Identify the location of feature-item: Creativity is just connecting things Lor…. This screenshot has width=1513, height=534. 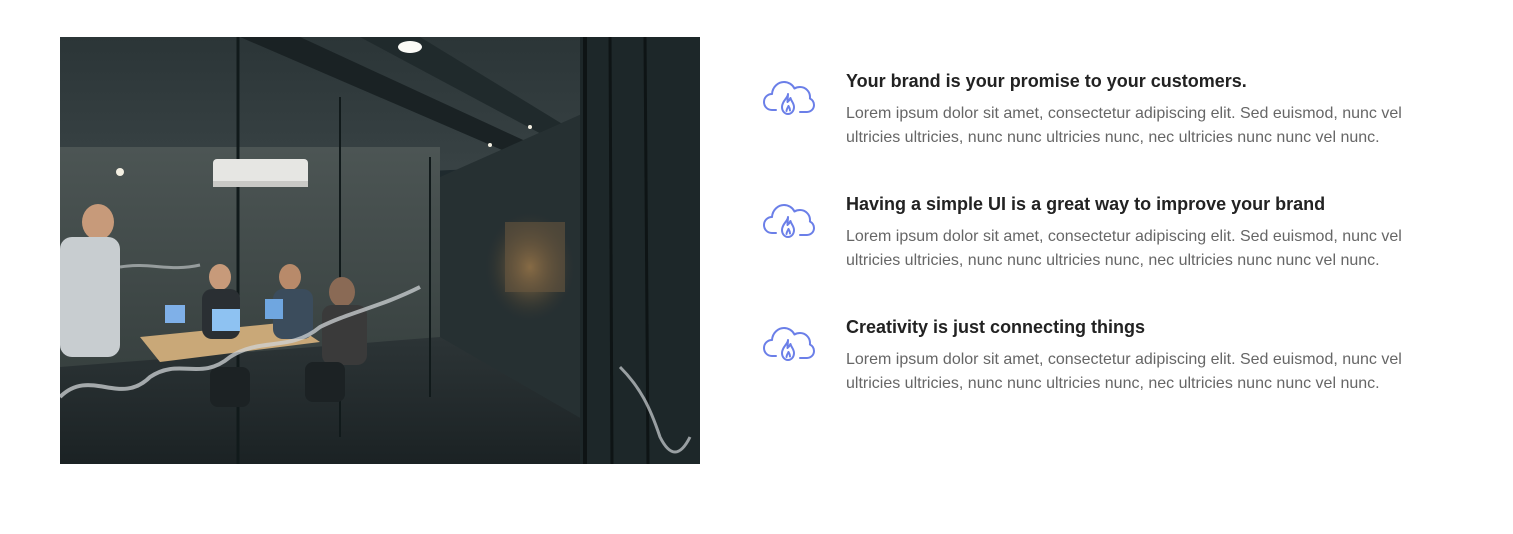
(1110, 355).